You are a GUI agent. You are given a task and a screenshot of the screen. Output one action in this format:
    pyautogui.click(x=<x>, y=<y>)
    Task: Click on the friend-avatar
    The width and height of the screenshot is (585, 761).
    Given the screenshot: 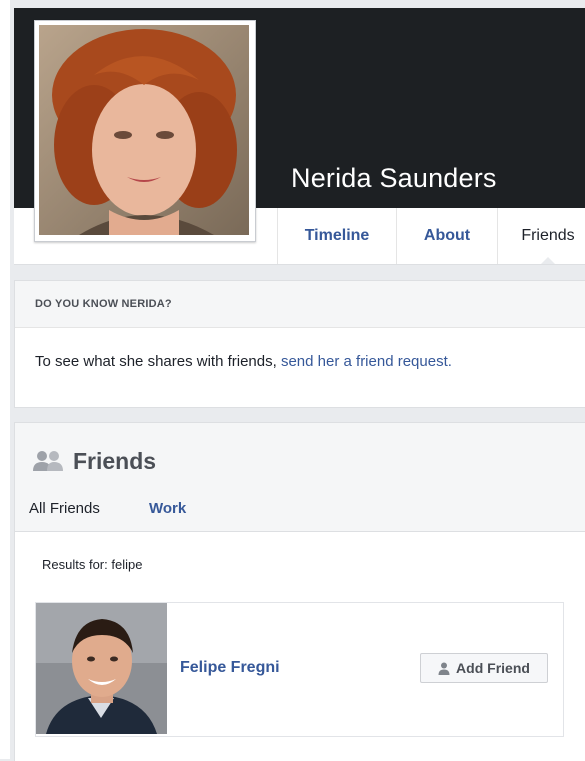 What is the action you would take?
    pyautogui.click(x=101, y=668)
    